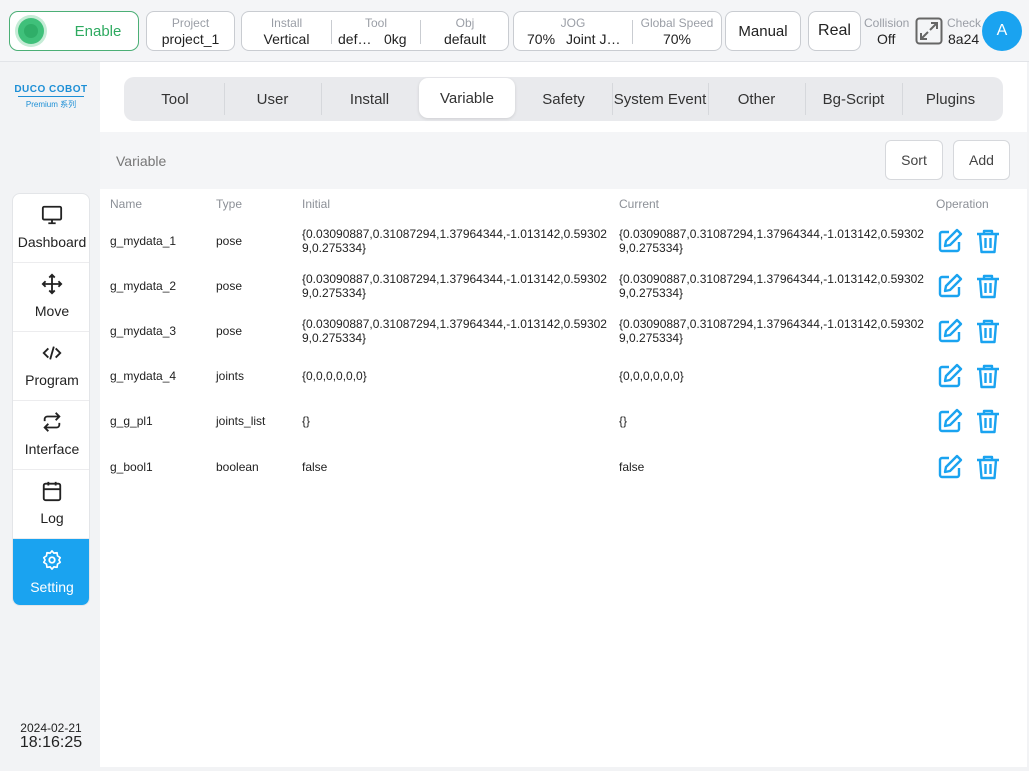 This screenshot has height=771, width=1029. I want to click on variable-initial: false, so click(315, 467).